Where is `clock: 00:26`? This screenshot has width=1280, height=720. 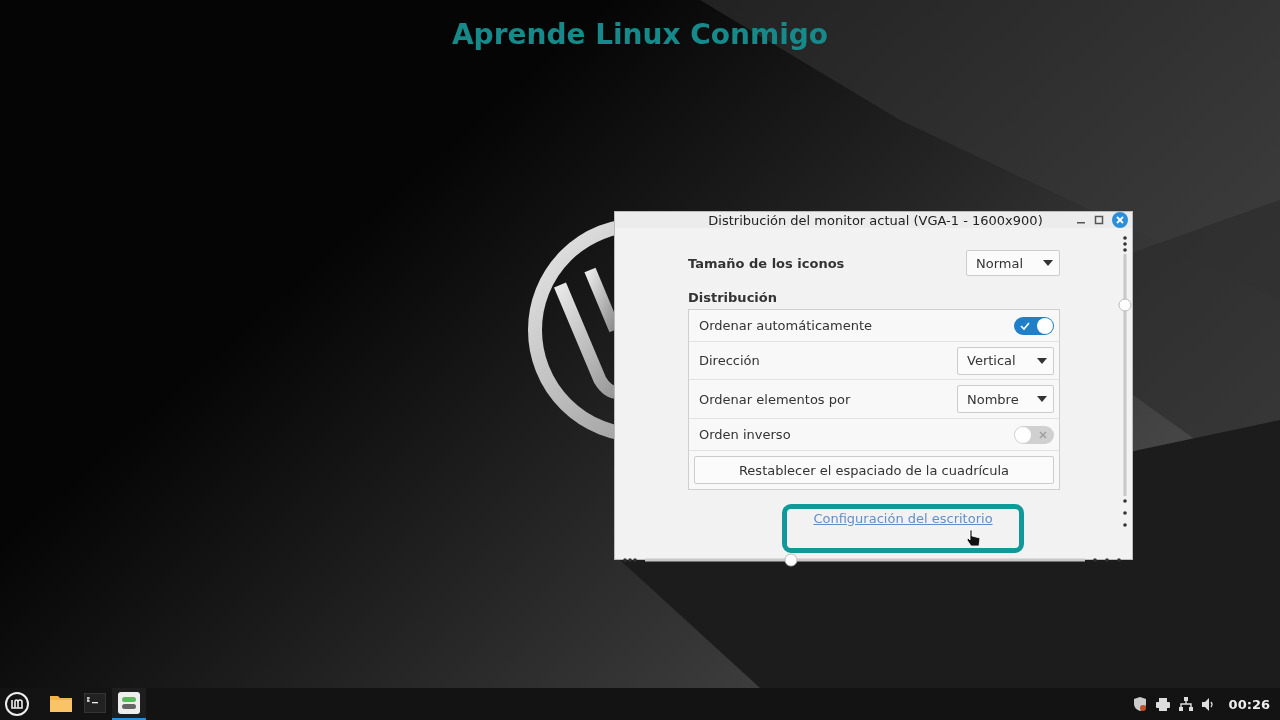 clock: 00:26 is located at coordinates (1249, 704).